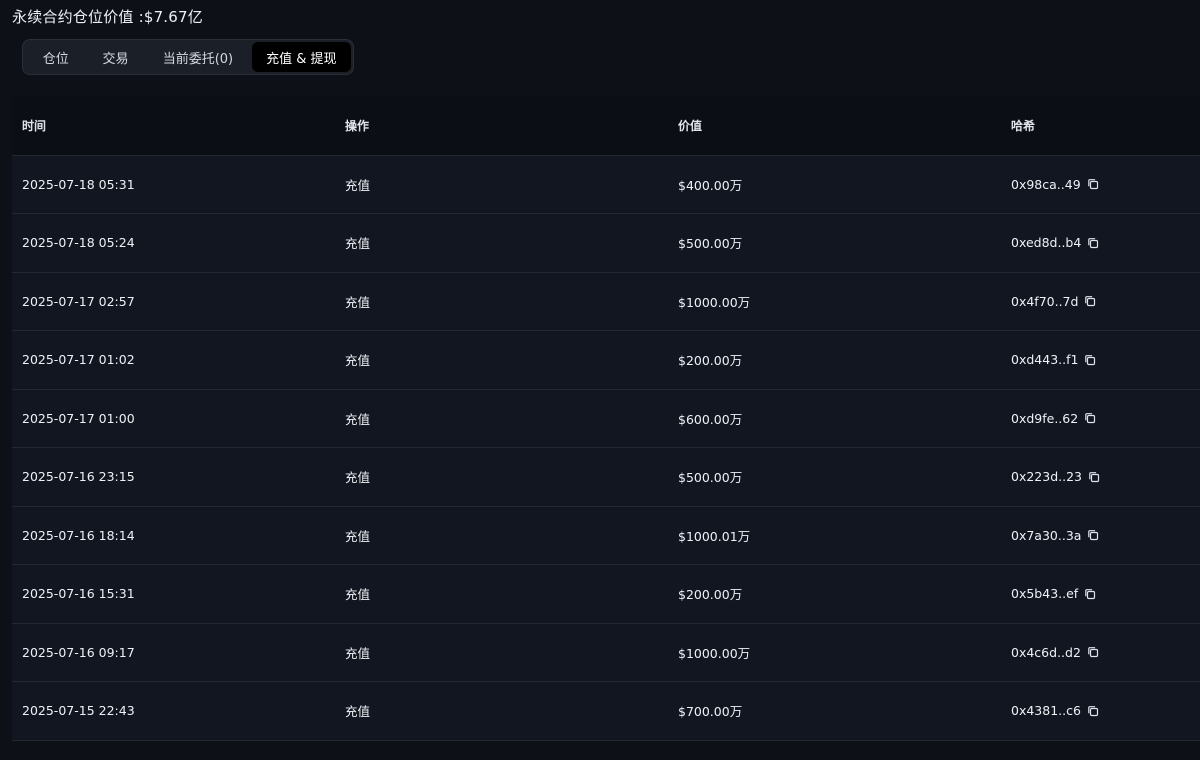  Describe the element at coordinates (501, 126) in the screenshot. I see `column-header-action: 操作` at that location.